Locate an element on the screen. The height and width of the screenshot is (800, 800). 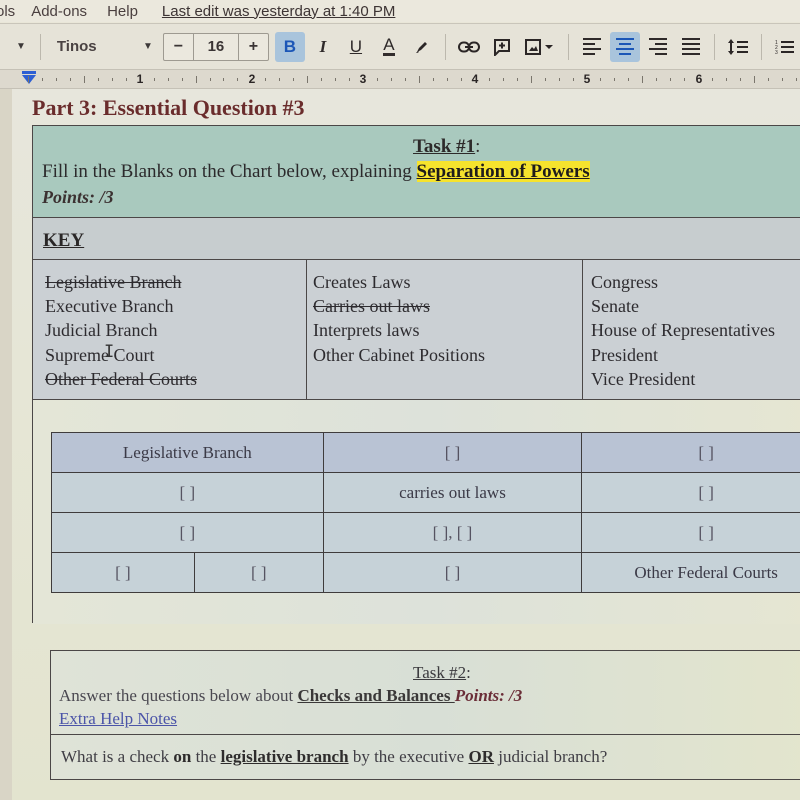
chart-cell-blank: [ ], [ ] is located at coordinates (452, 532).